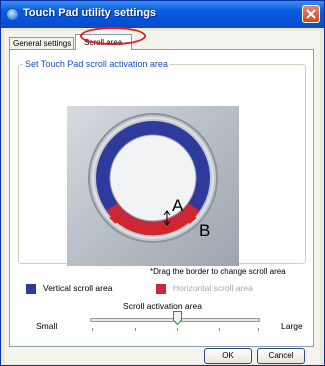 This screenshot has height=366, width=325. What do you see at coordinates (177, 318) in the screenshot?
I see `slider-thumb` at bounding box center [177, 318].